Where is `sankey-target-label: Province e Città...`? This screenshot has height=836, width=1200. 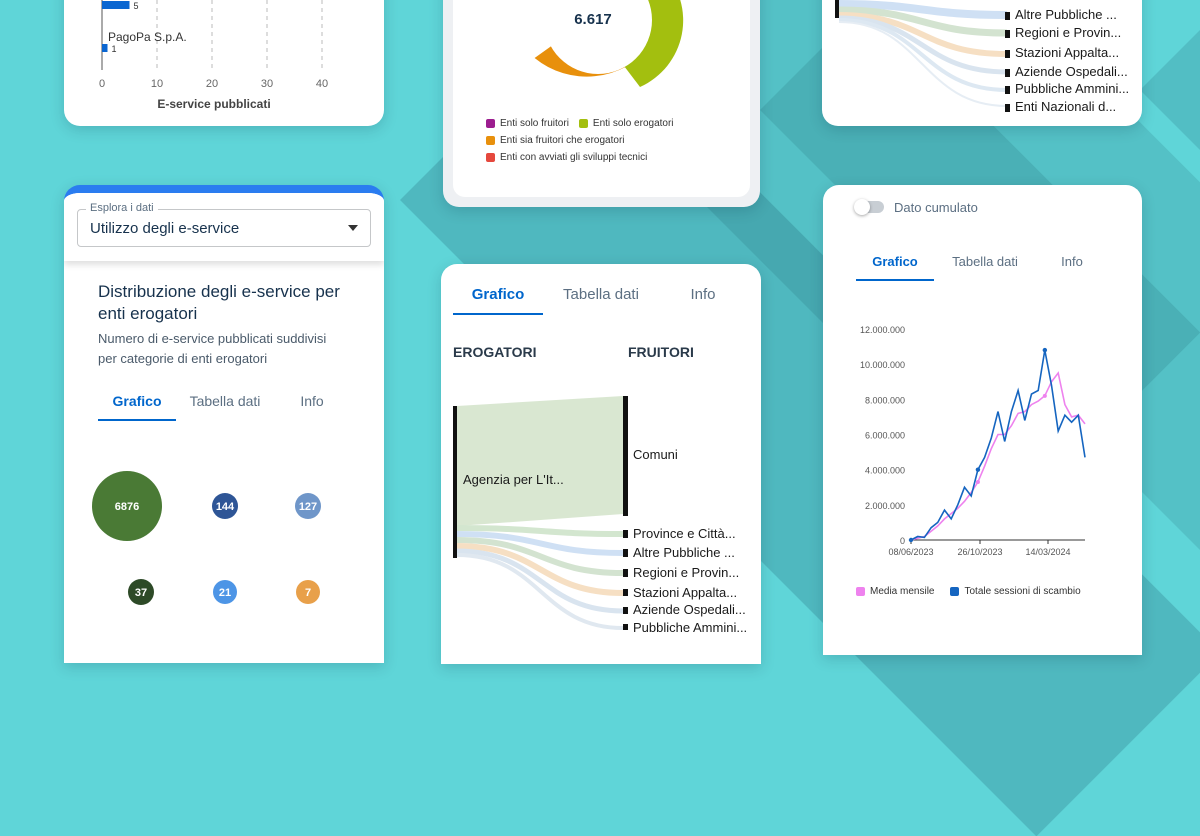 sankey-target-label: Province e Città... is located at coordinates (684, 533).